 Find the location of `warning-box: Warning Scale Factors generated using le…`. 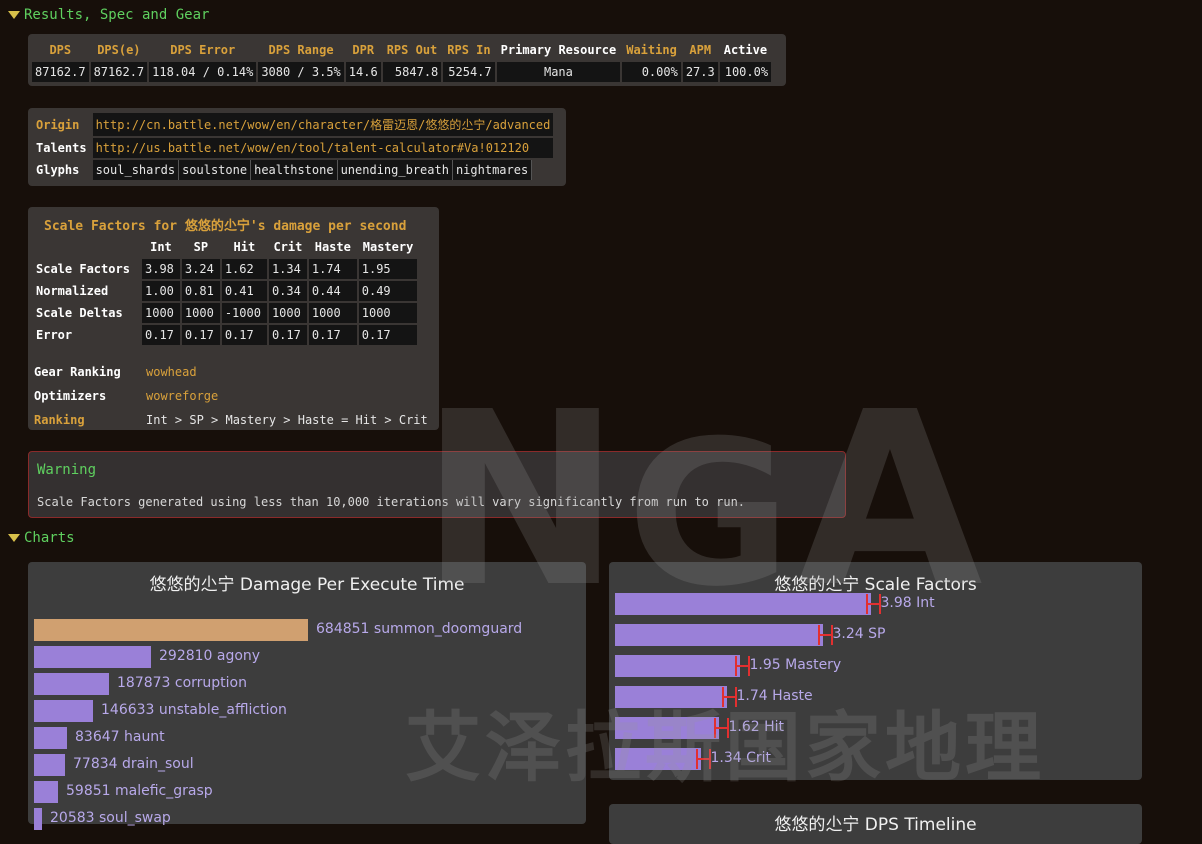

warning-box: Warning Scale Factors generated using le… is located at coordinates (437, 484).